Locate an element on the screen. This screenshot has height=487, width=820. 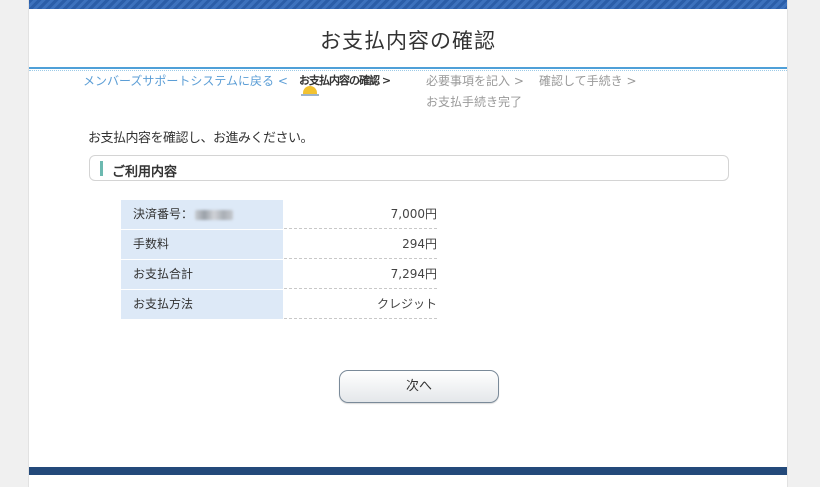
row-label: 手数料 is located at coordinates (202, 244).